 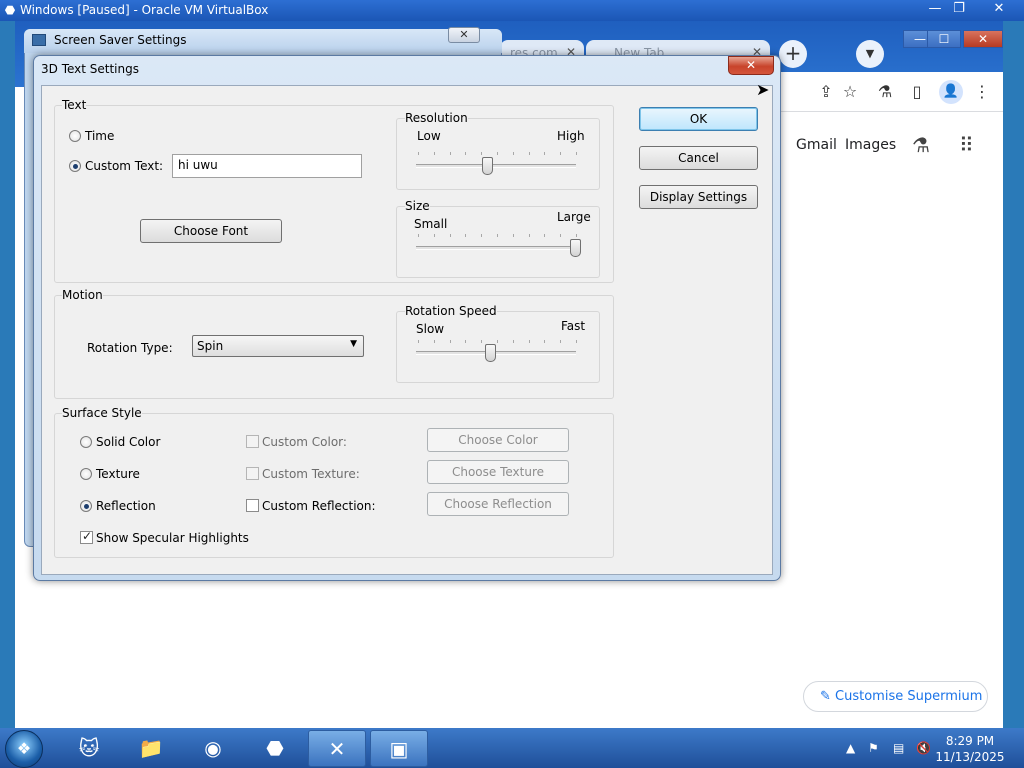 I want to click on rotation-speed-fast-label: Fast, so click(x=573, y=326).